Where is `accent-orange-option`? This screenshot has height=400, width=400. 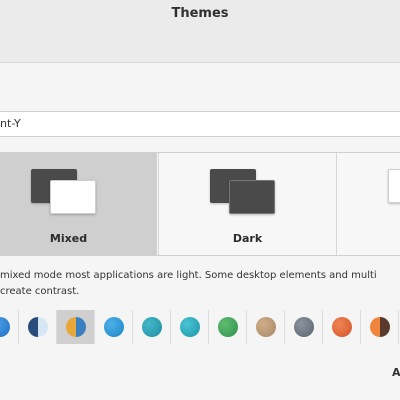 accent-orange-option is located at coordinates (342, 327).